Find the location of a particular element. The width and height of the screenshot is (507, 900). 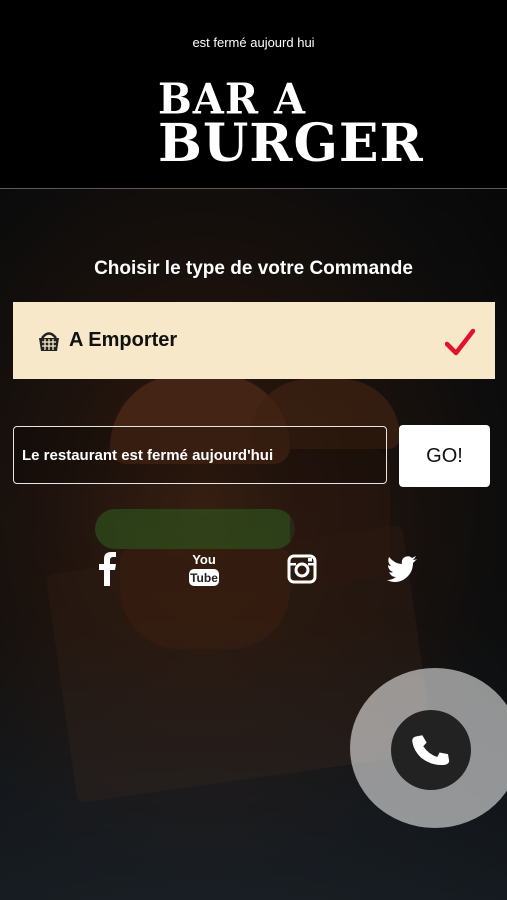

closed-status-text: est fermé aujourd hui is located at coordinates (253, 42).